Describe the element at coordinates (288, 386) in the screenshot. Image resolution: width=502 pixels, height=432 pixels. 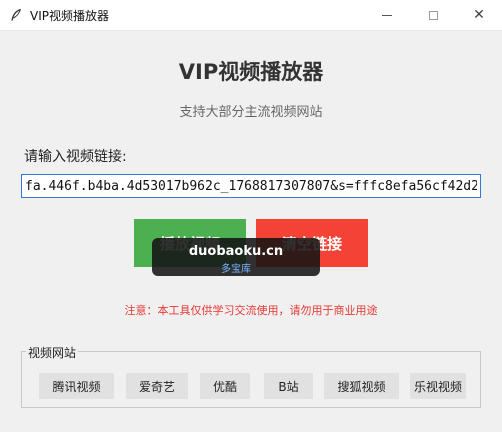
I see `site-button-bilibili: B站` at that location.